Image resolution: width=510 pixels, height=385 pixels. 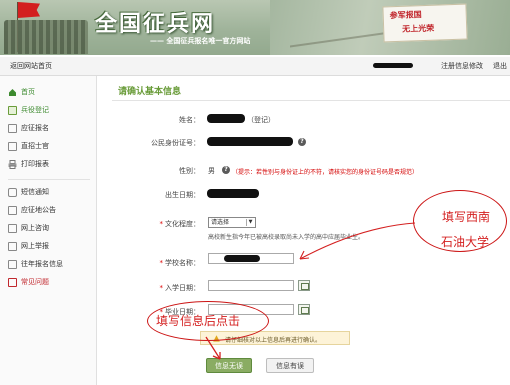 I want to click on redacted-name, so click(x=226, y=118).